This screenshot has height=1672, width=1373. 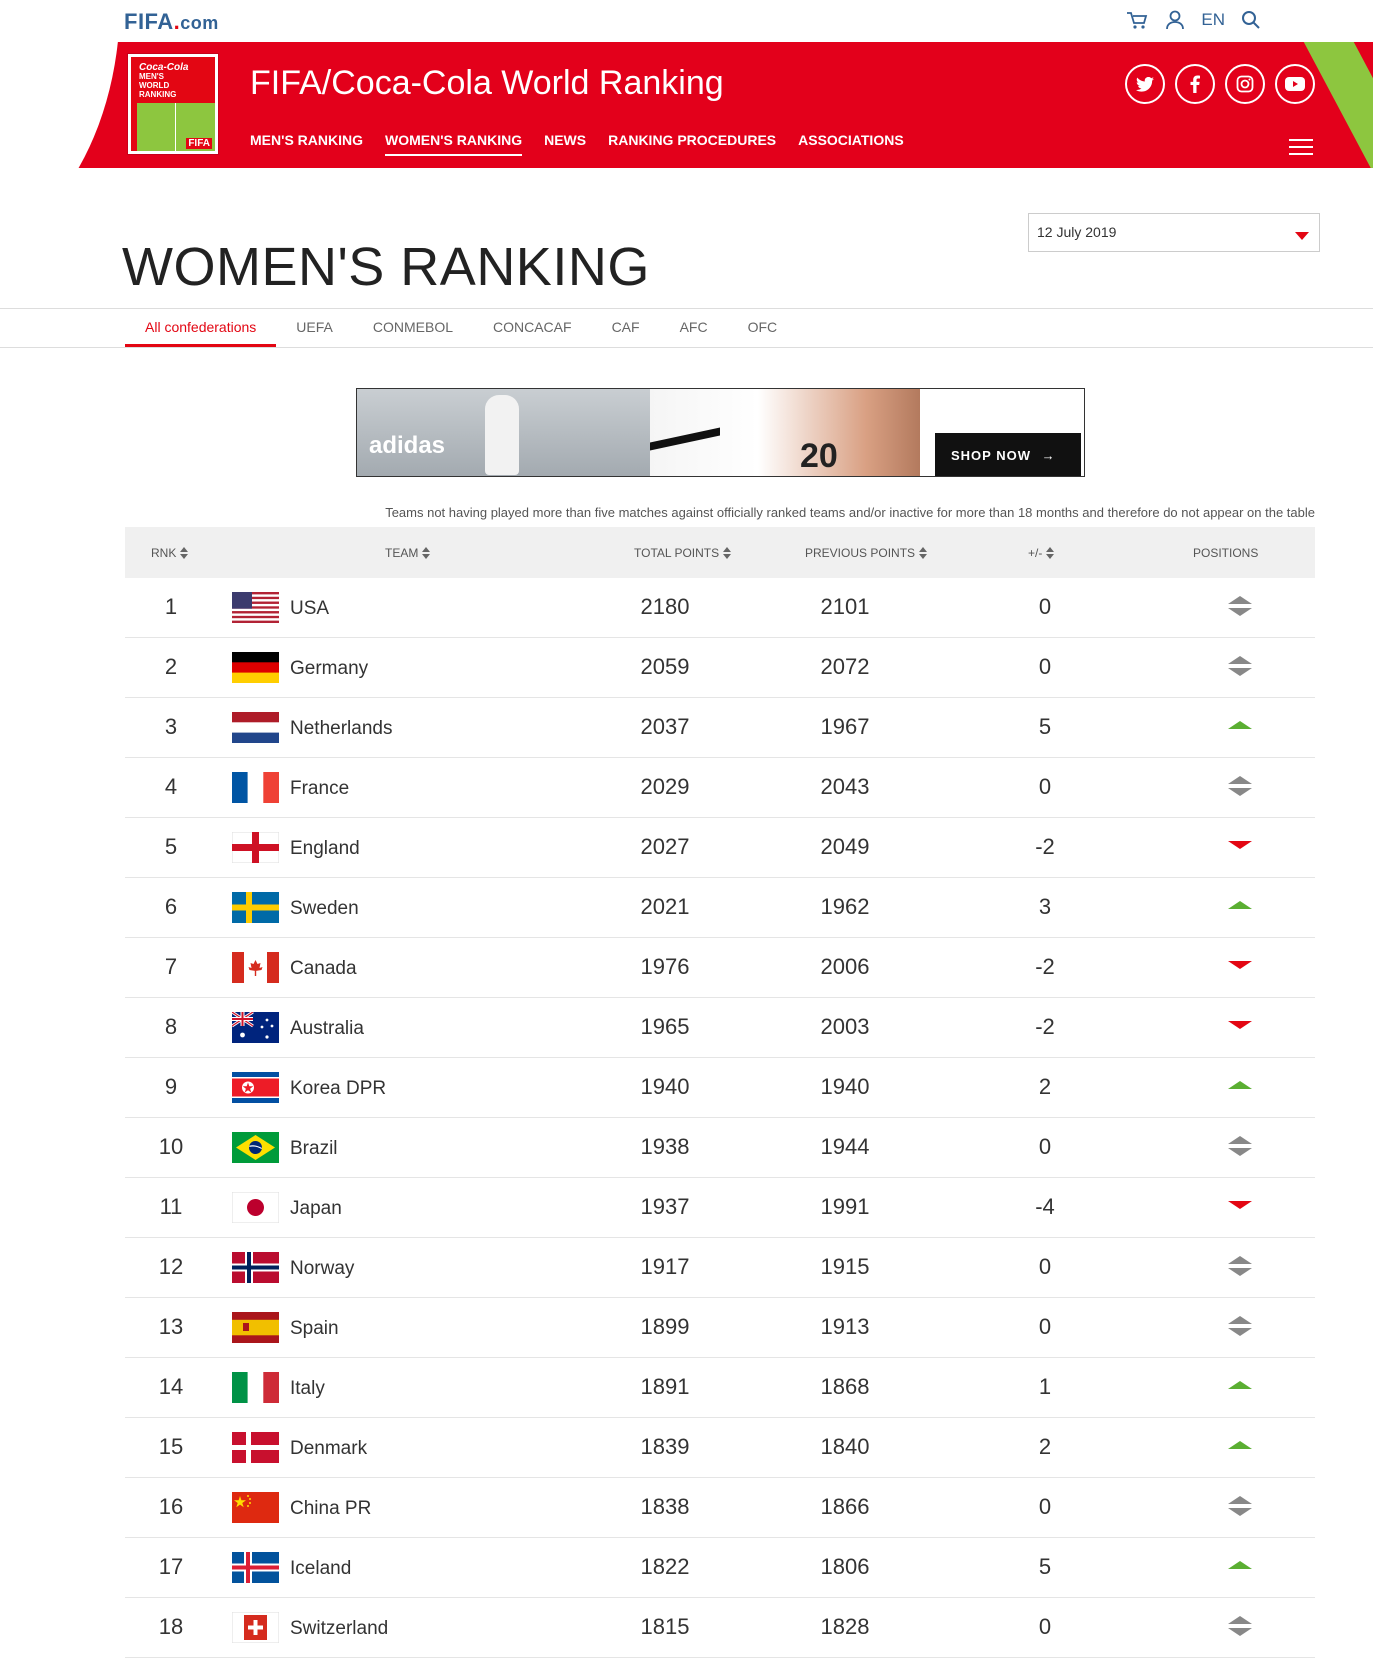 What do you see at coordinates (320, 1569) in the screenshot?
I see `team-name: Iceland` at bounding box center [320, 1569].